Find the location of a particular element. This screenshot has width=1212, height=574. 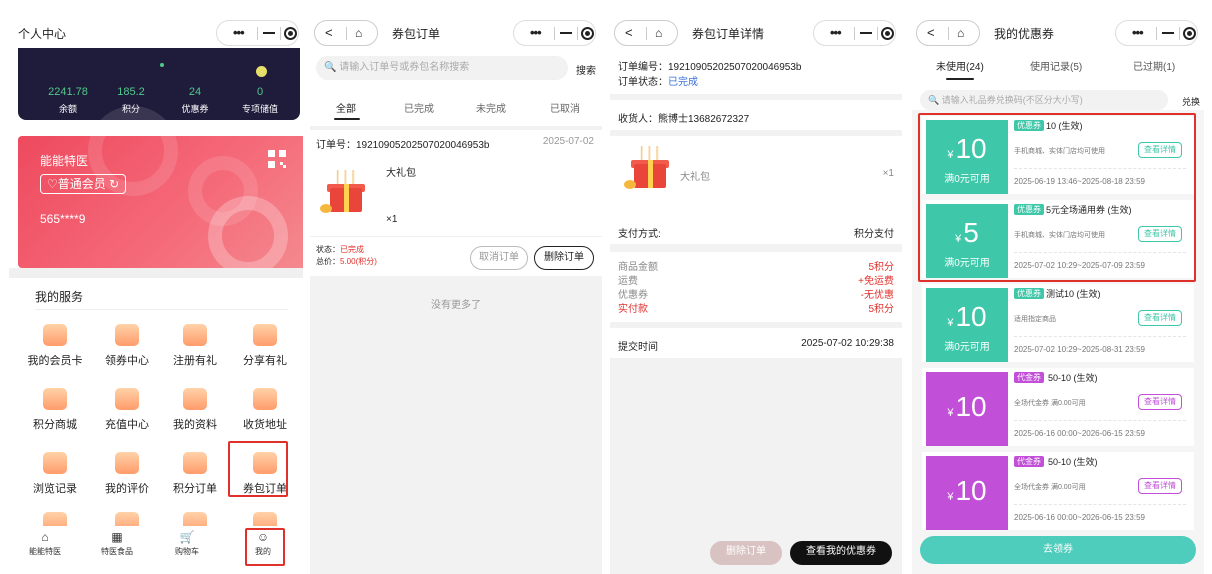

brand-name: 能能特医 is located at coordinates (64, 161).